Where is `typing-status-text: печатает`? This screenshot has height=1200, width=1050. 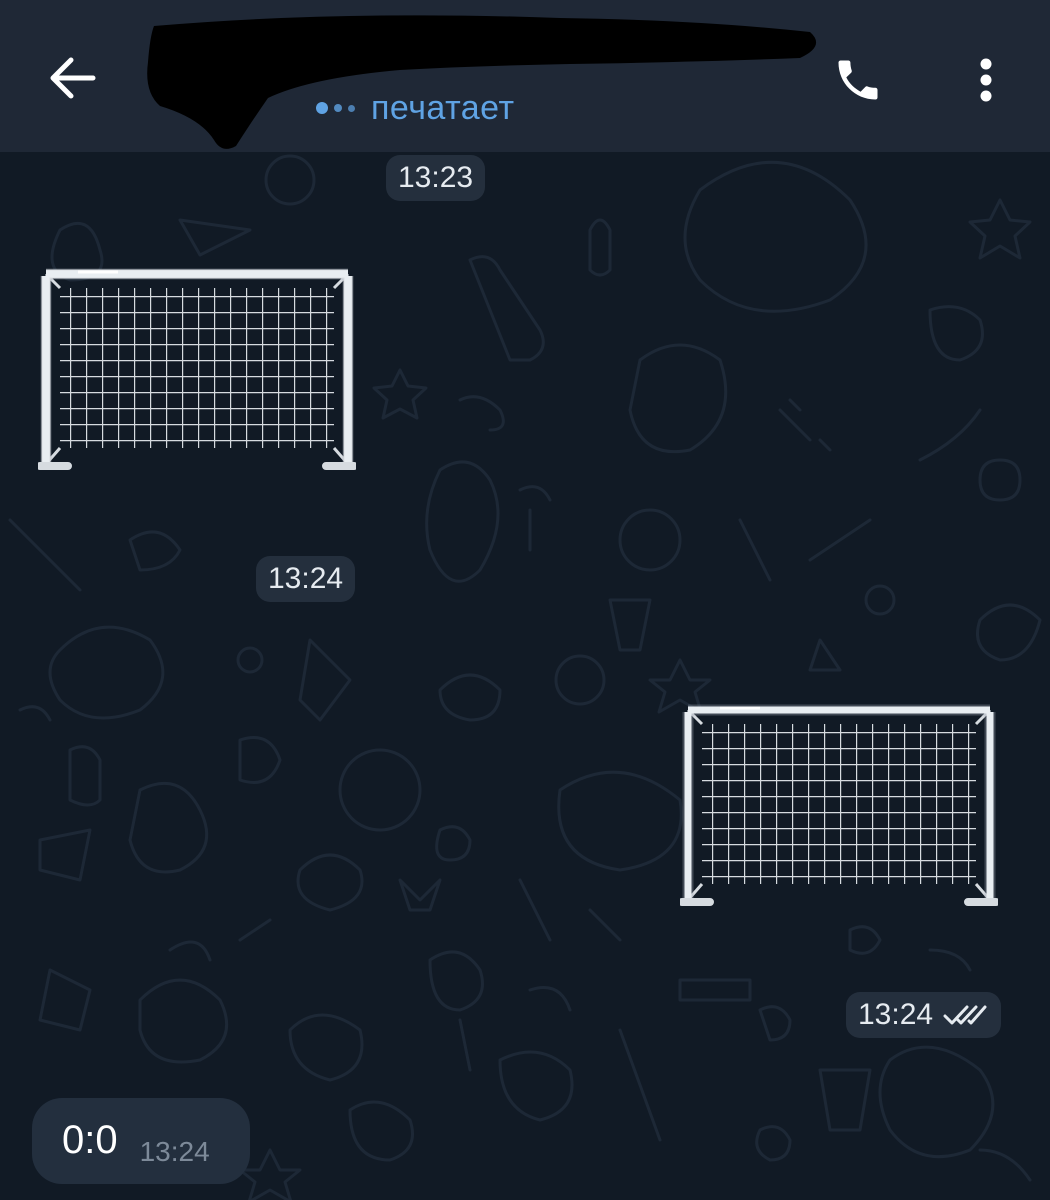 typing-status-text: печатает is located at coordinates (443, 107).